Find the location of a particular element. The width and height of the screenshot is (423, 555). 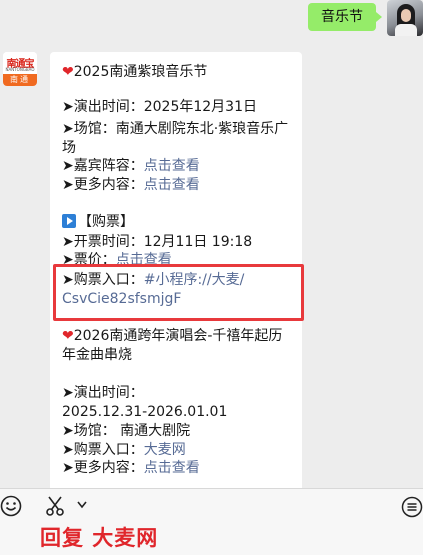

reply-caption: 回复 大麦网 is located at coordinates (99, 538).